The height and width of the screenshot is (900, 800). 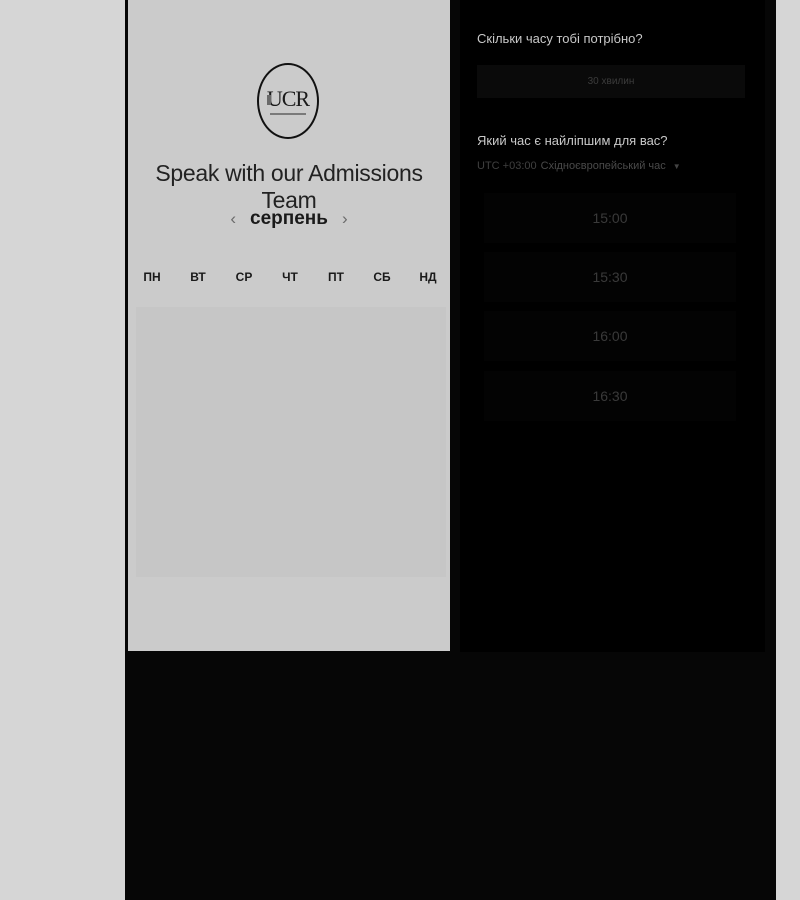 What do you see at coordinates (610, 336) in the screenshot?
I see `time-slot-button: 16:00` at bounding box center [610, 336].